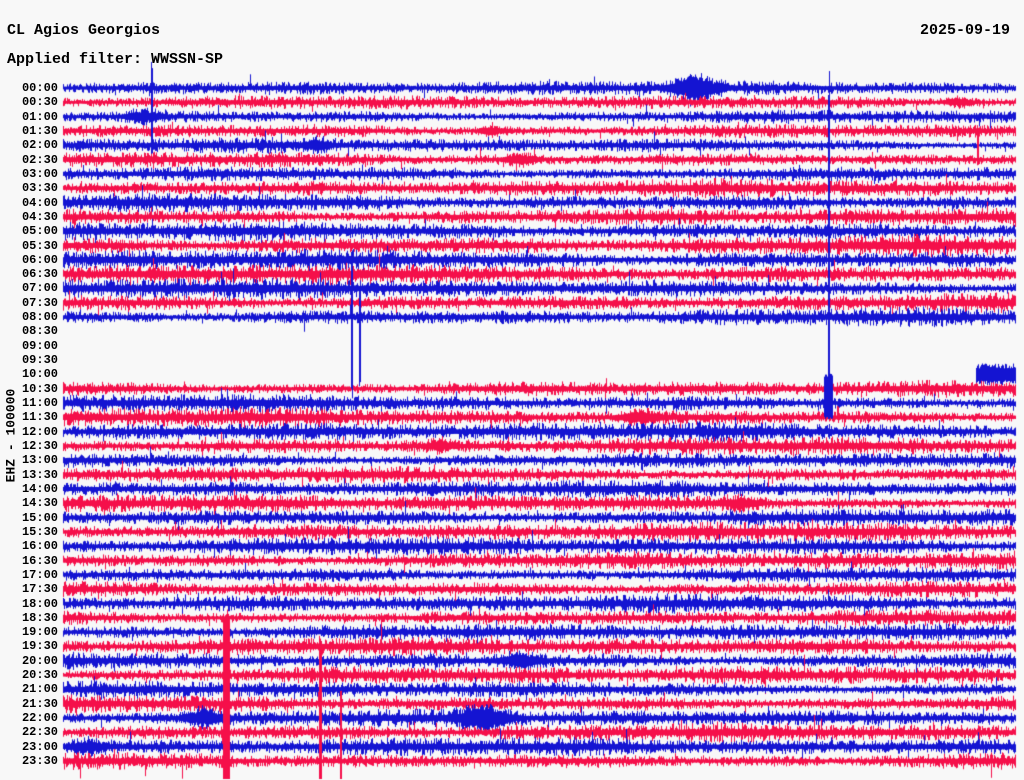 Image resolution: width=1024 pixels, height=780 pixels. What do you see at coordinates (39, 718) in the screenshot?
I see `time-label: 22:00` at bounding box center [39, 718].